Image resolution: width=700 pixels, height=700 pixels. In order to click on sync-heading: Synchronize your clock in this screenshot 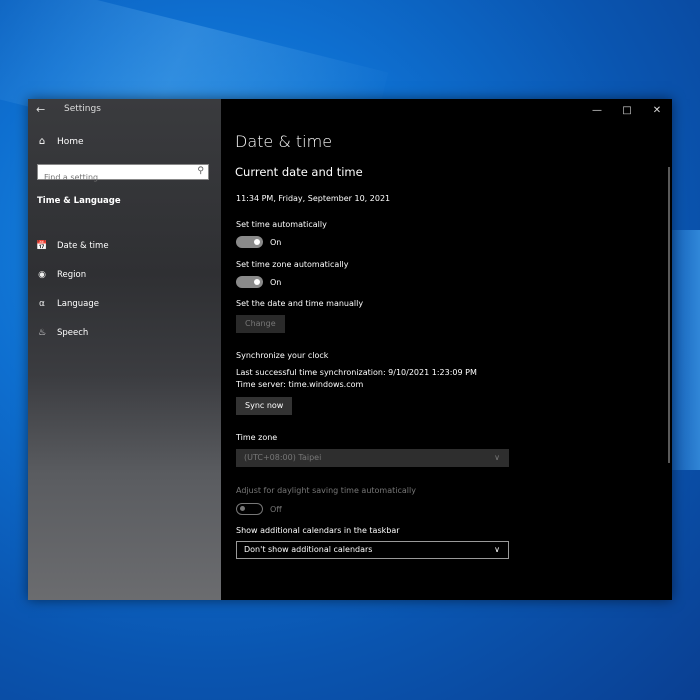, I will do `click(282, 355)`.